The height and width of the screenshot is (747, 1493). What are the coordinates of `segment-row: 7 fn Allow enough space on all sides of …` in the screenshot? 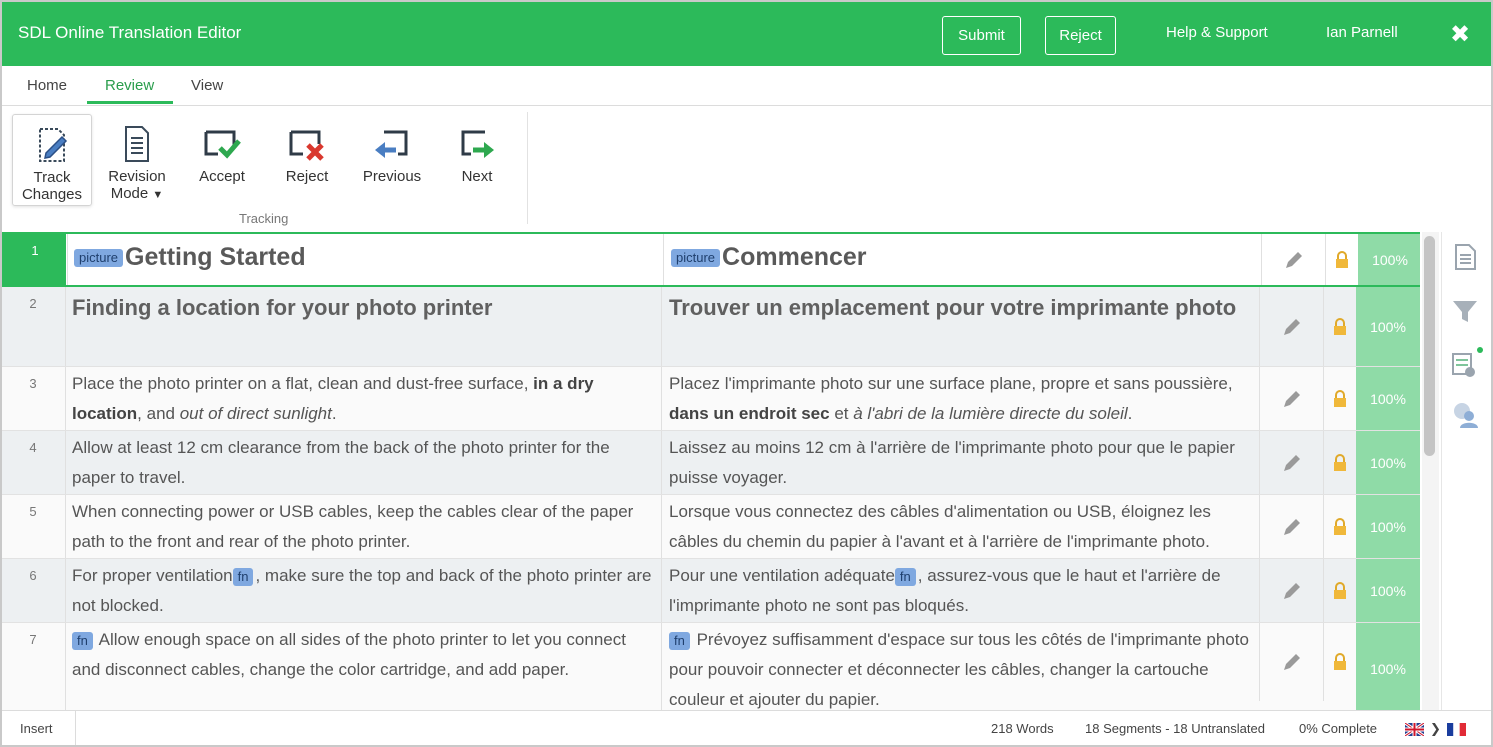 It's located at (711, 666).